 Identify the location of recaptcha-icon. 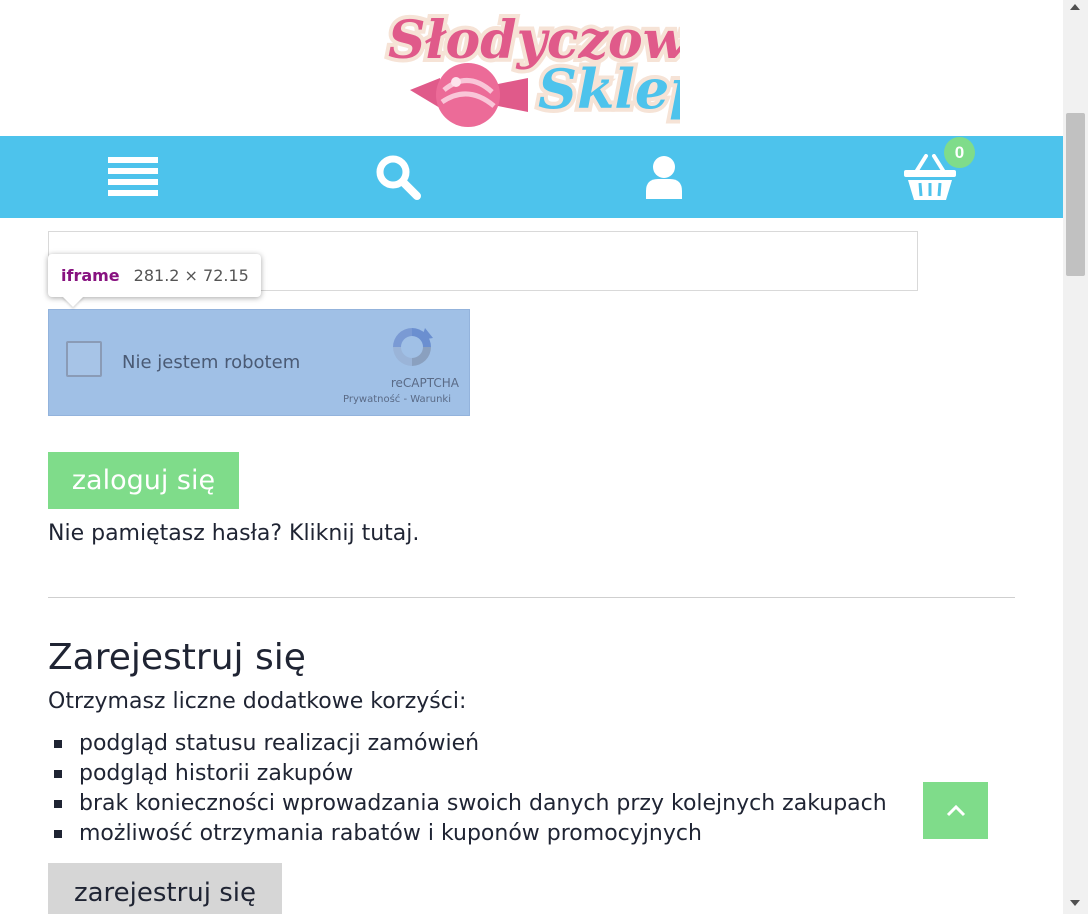
(413, 347).